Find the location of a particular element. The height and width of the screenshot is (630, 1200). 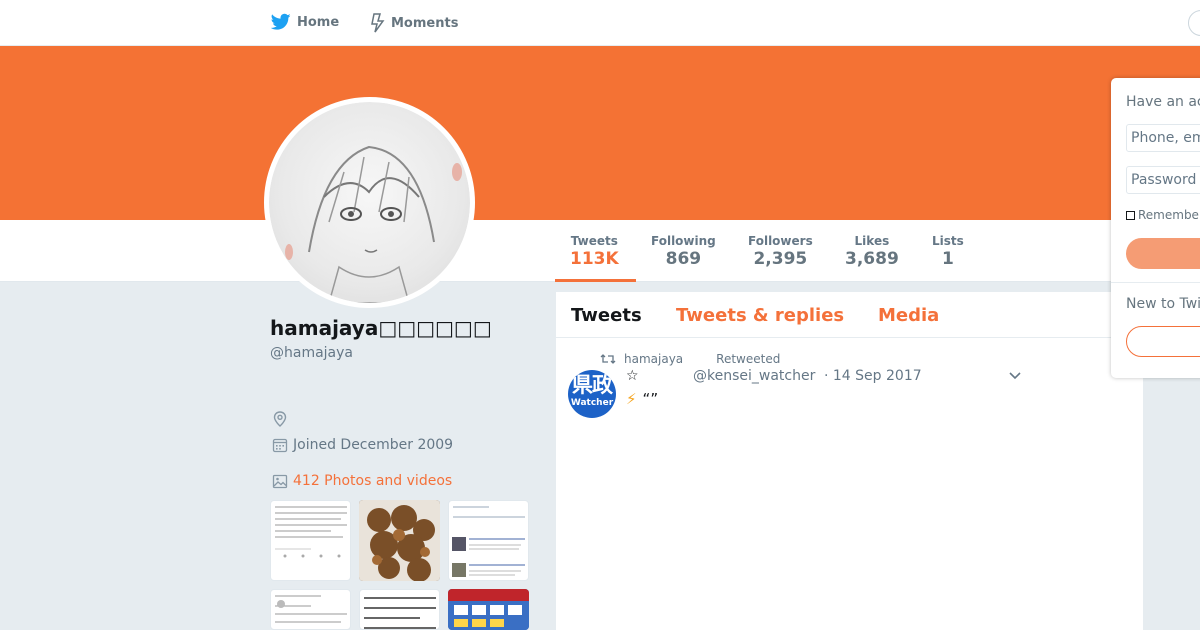

stat-following: Following 869 is located at coordinates (683, 251).